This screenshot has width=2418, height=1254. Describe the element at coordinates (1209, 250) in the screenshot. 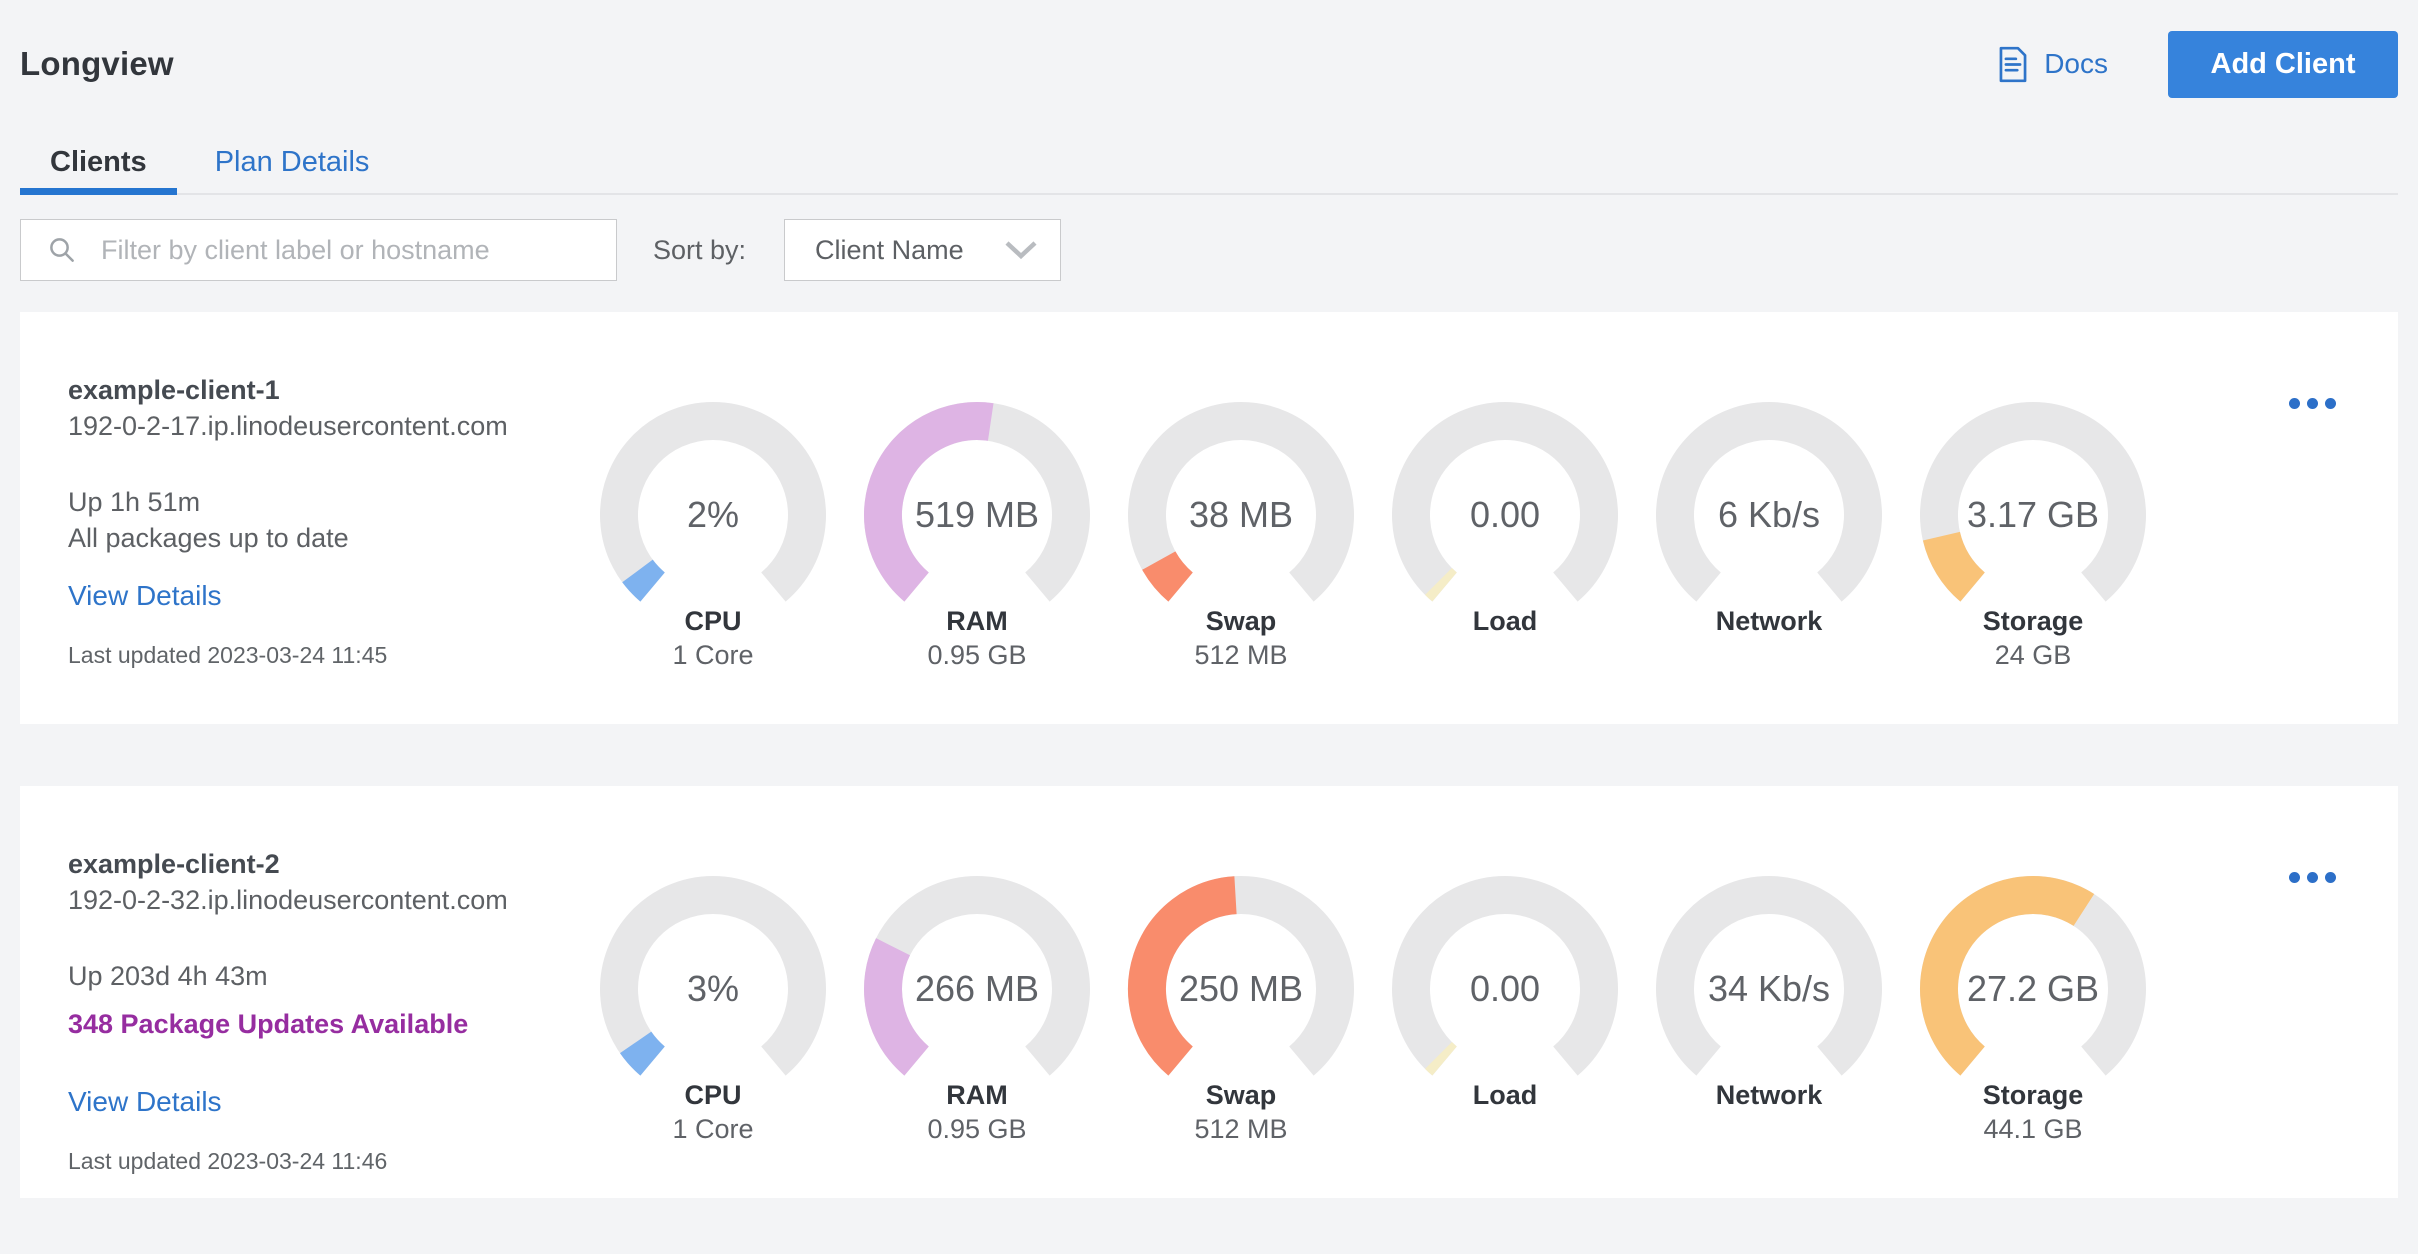

I see `filter-toolbar: Sort by: Client Name` at that location.